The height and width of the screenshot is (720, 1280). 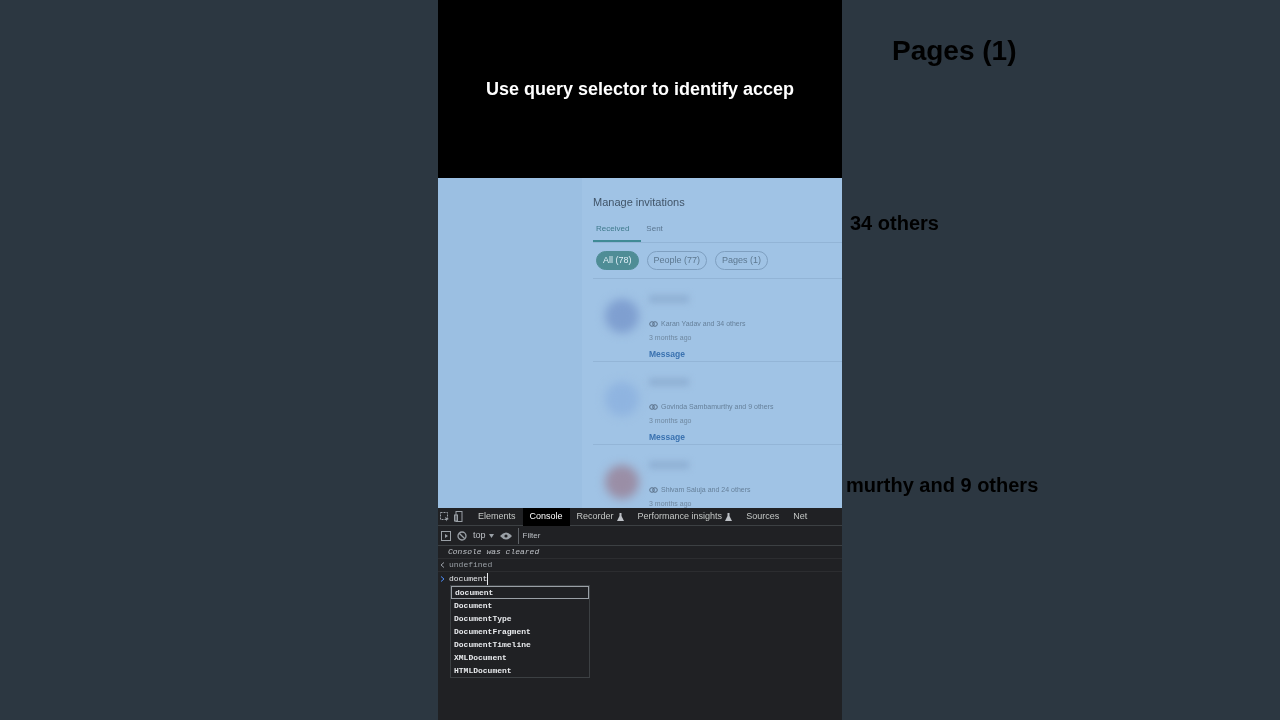 What do you see at coordinates (520, 631) in the screenshot?
I see `autocomplete-item: DocumentFragment` at bounding box center [520, 631].